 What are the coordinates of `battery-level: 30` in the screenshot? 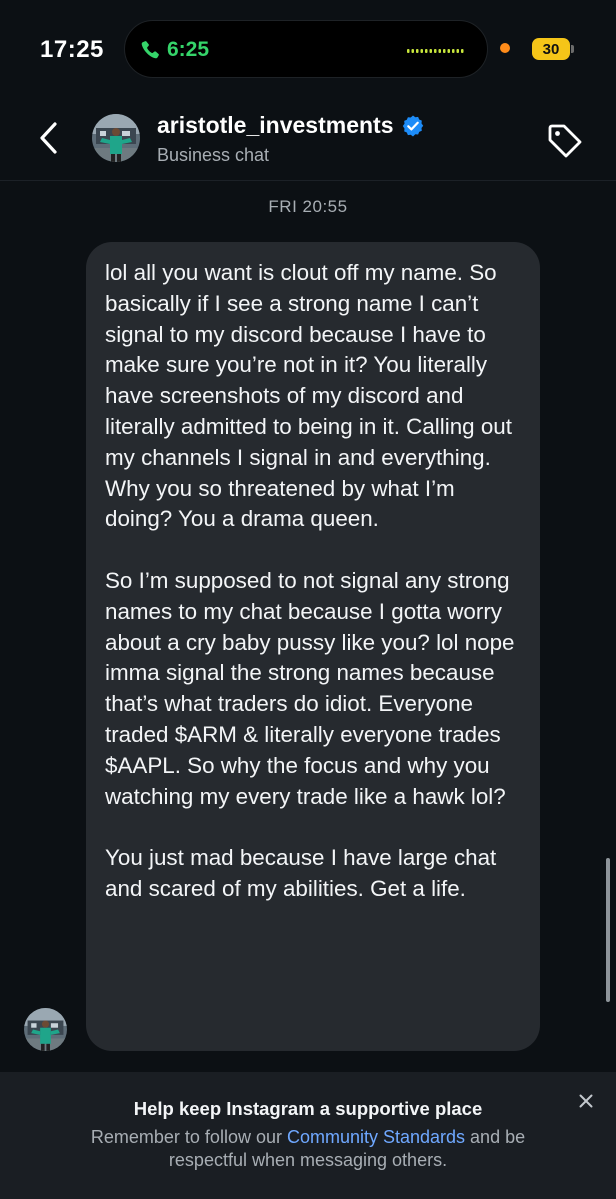 It's located at (551, 49).